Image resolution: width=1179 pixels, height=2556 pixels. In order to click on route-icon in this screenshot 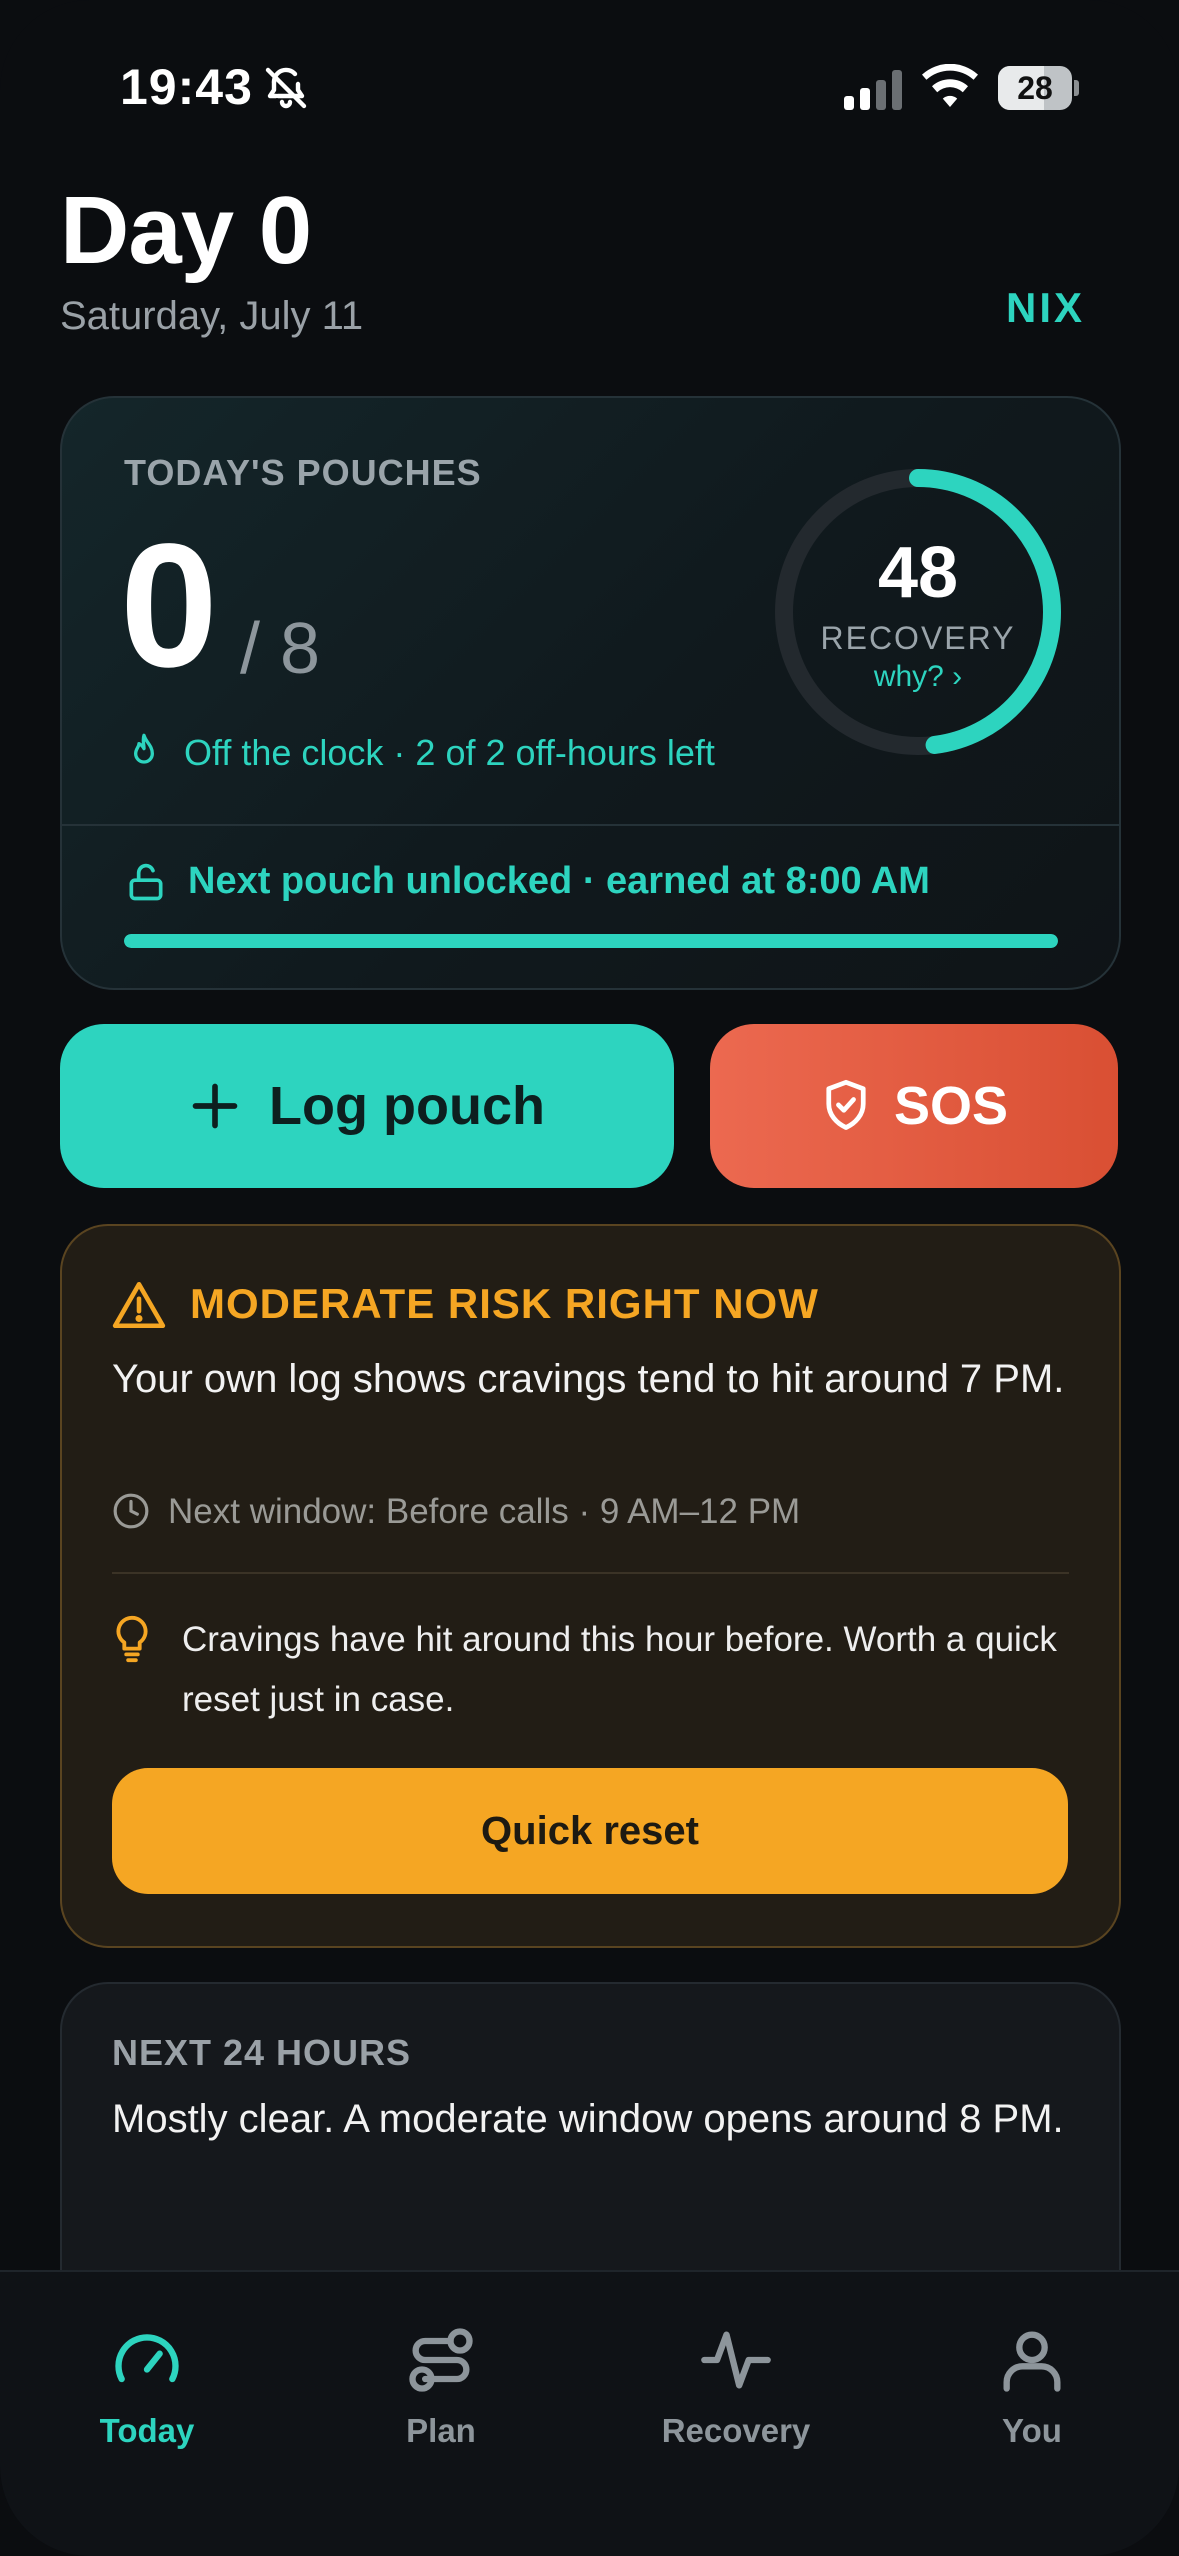, I will do `click(441, 2360)`.